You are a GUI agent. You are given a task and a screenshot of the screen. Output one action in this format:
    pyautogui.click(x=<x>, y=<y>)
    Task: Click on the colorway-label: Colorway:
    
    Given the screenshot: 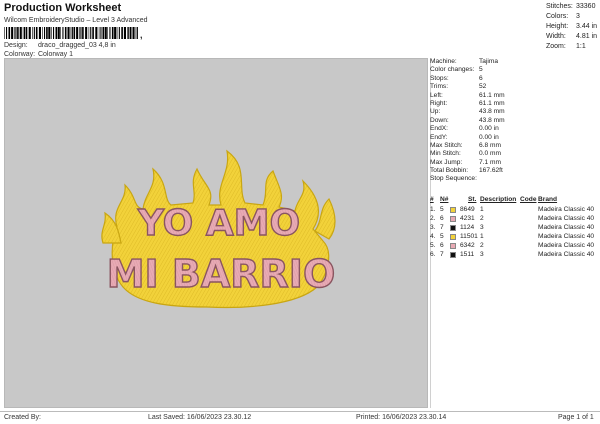 What is the action you would take?
    pyautogui.click(x=20, y=54)
    